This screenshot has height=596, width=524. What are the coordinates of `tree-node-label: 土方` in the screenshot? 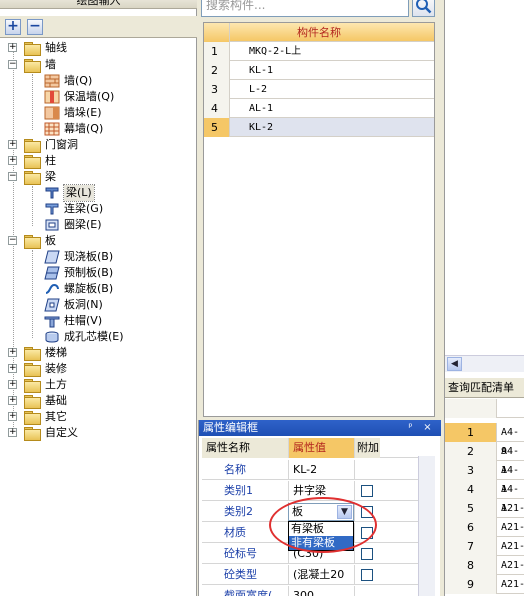 It's located at (56, 384).